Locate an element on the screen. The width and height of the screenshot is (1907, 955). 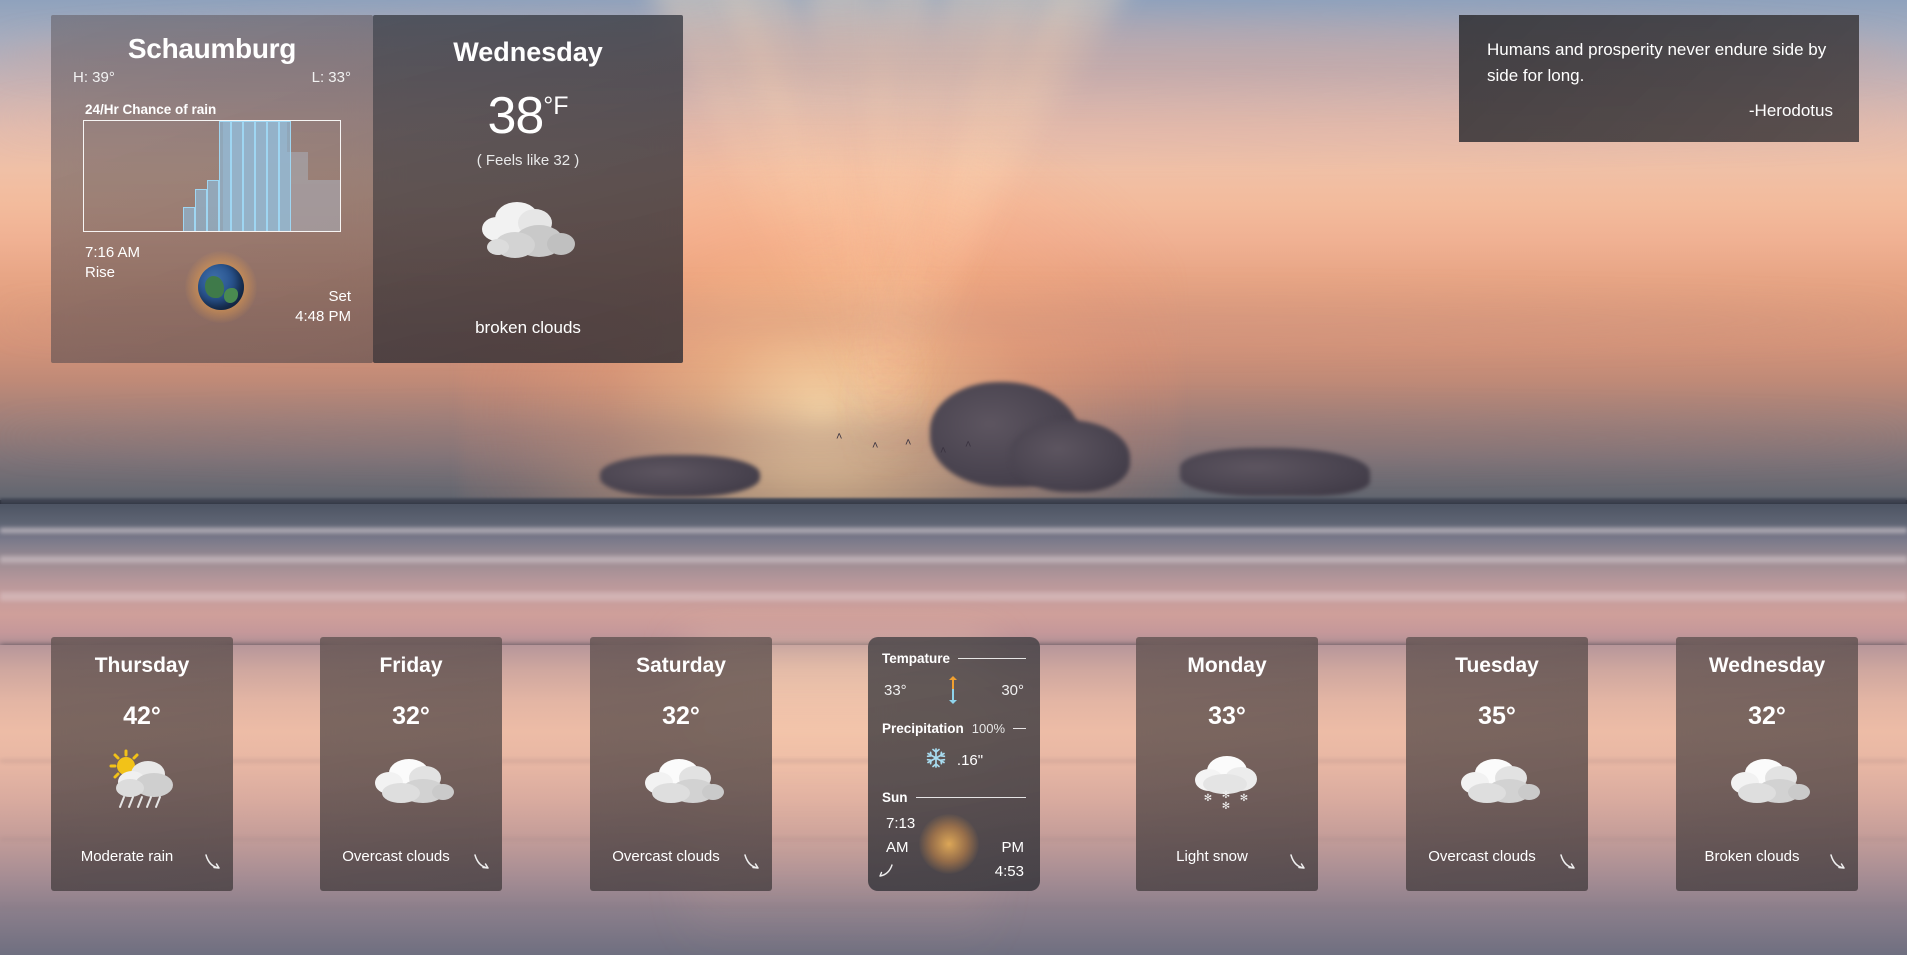
detail-sun-row: 7:13 AM PM 4:53 is located at coordinates (954, 852).